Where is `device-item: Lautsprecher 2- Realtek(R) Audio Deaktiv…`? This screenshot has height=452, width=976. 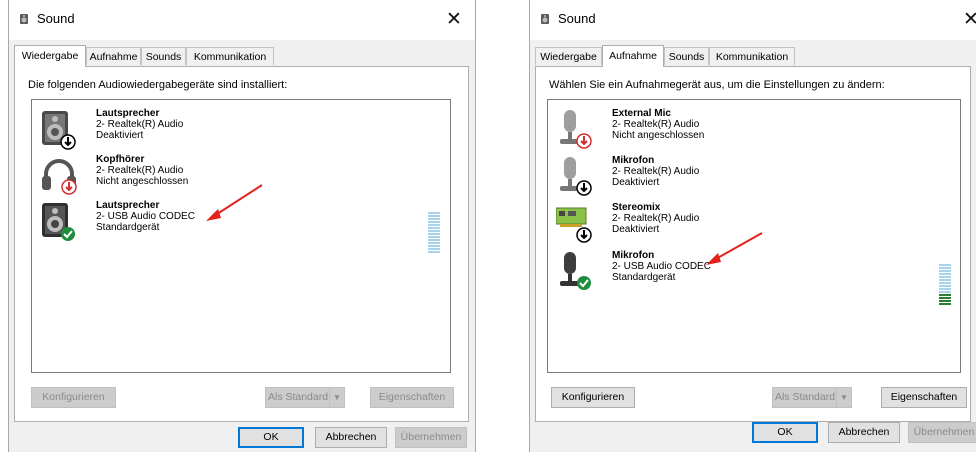 device-item: Lautsprecher 2- Realtek(R) Audio Deaktiv… is located at coordinates (205, 130).